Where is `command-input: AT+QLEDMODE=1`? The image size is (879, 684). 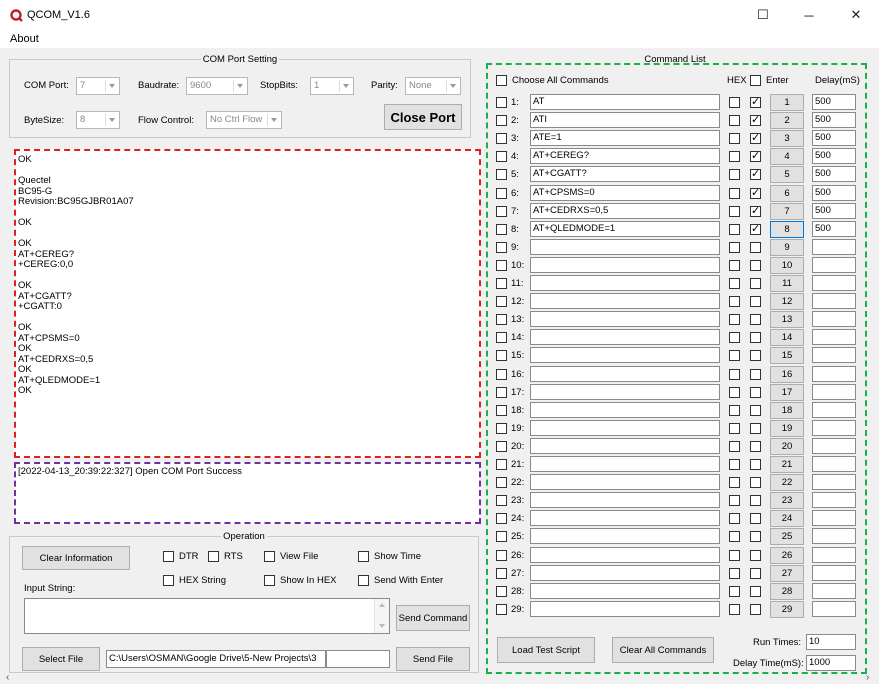
command-input: AT+QLEDMODE=1 is located at coordinates (625, 229).